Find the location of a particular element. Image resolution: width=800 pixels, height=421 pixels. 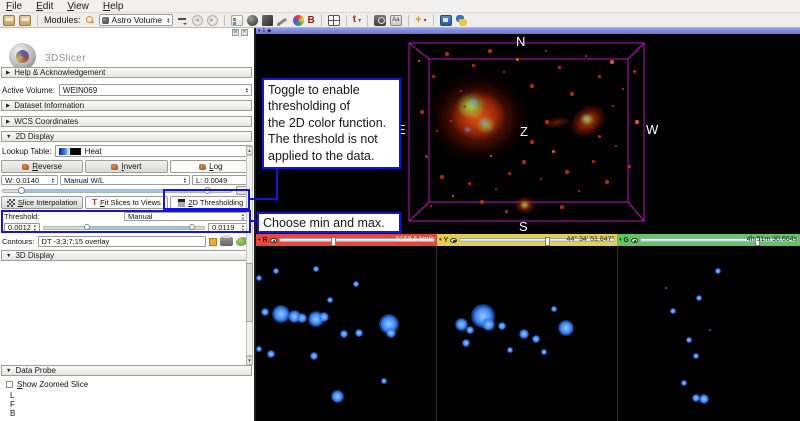

threshold-max-handle is located at coordinates (192, 227).